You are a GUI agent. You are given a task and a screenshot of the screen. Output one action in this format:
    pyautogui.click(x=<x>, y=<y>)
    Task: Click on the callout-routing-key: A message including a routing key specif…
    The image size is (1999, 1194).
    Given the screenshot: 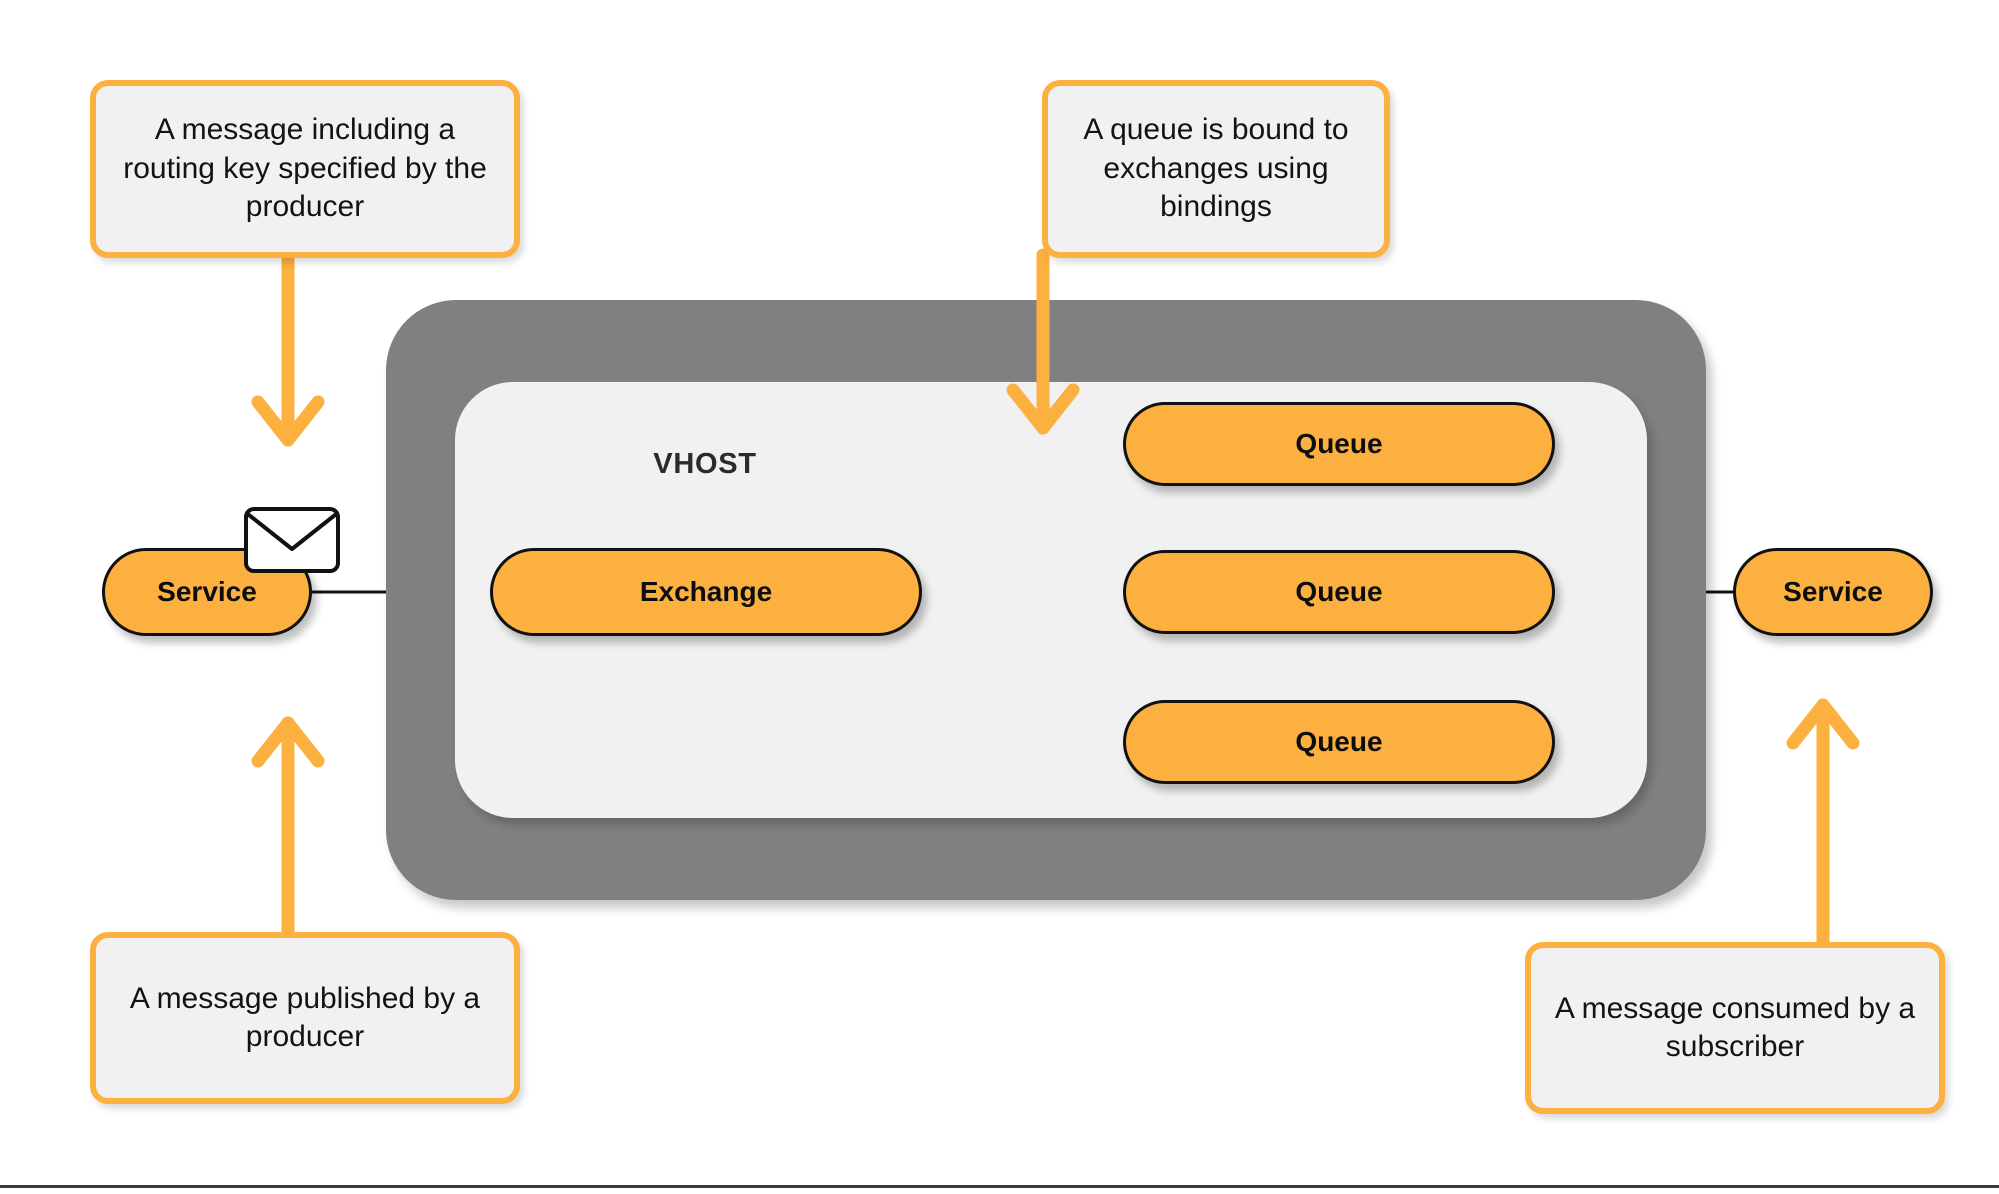 What is the action you would take?
    pyautogui.click(x=305, y=169)
    